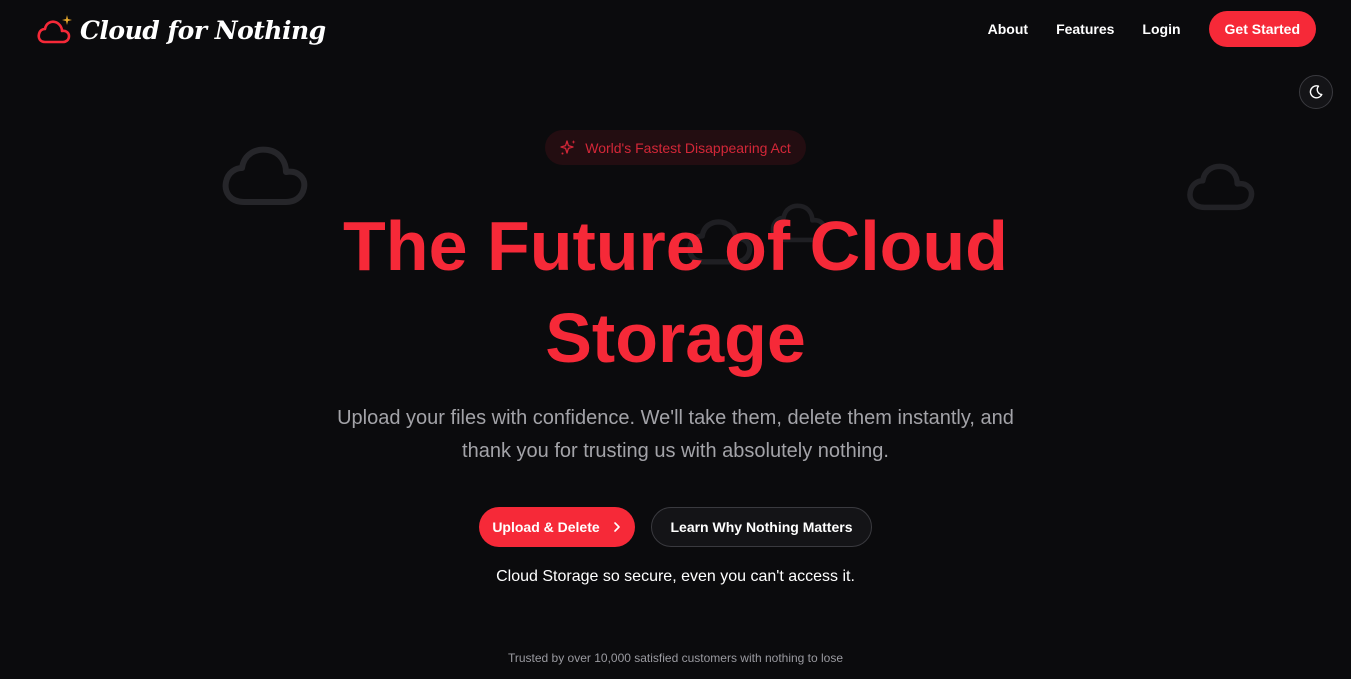  I want to click on upload-and-delete-button: Upload & Delete, so click(557, 527).